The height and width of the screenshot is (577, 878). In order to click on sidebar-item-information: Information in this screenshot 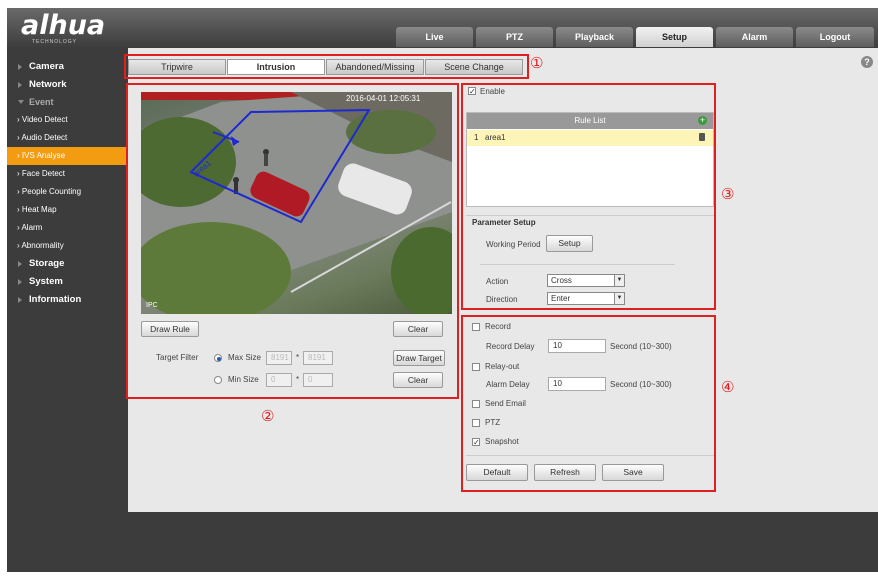, I will do `click(67, 300)`.